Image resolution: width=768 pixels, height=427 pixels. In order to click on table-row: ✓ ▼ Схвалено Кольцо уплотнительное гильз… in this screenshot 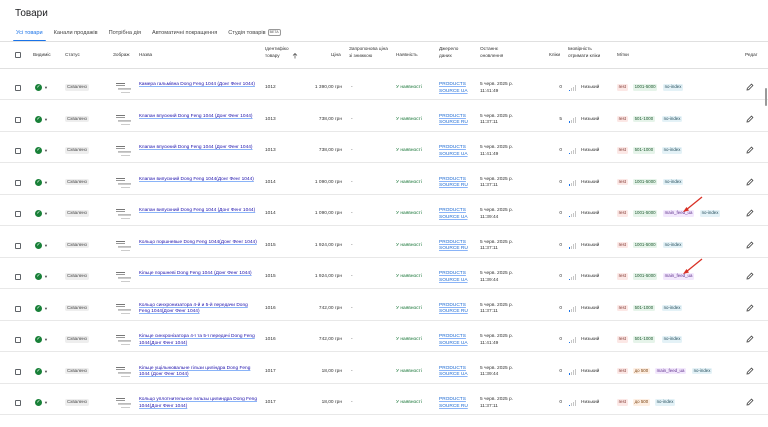, I will do `click(384, 399)`.